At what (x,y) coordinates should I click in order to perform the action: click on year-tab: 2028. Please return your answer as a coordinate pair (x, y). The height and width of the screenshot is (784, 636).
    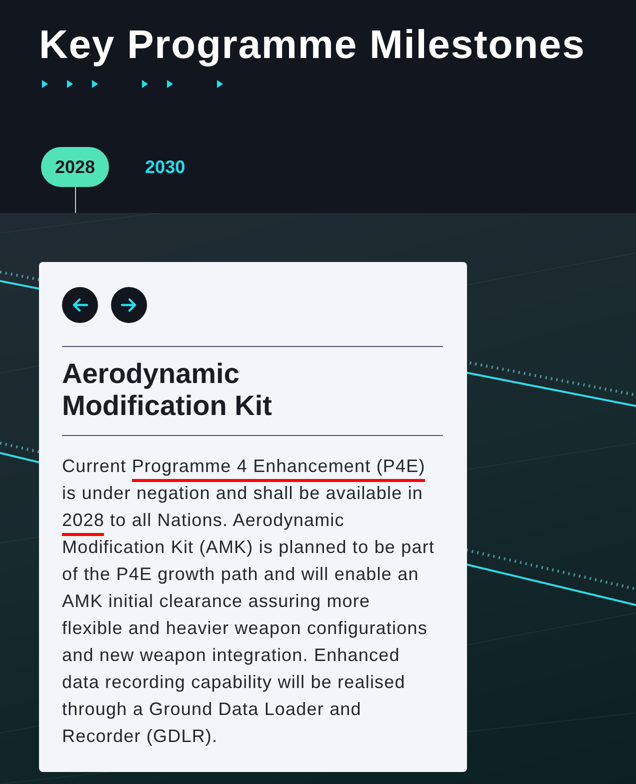
    Looking at the image, I should click on (75, 167).